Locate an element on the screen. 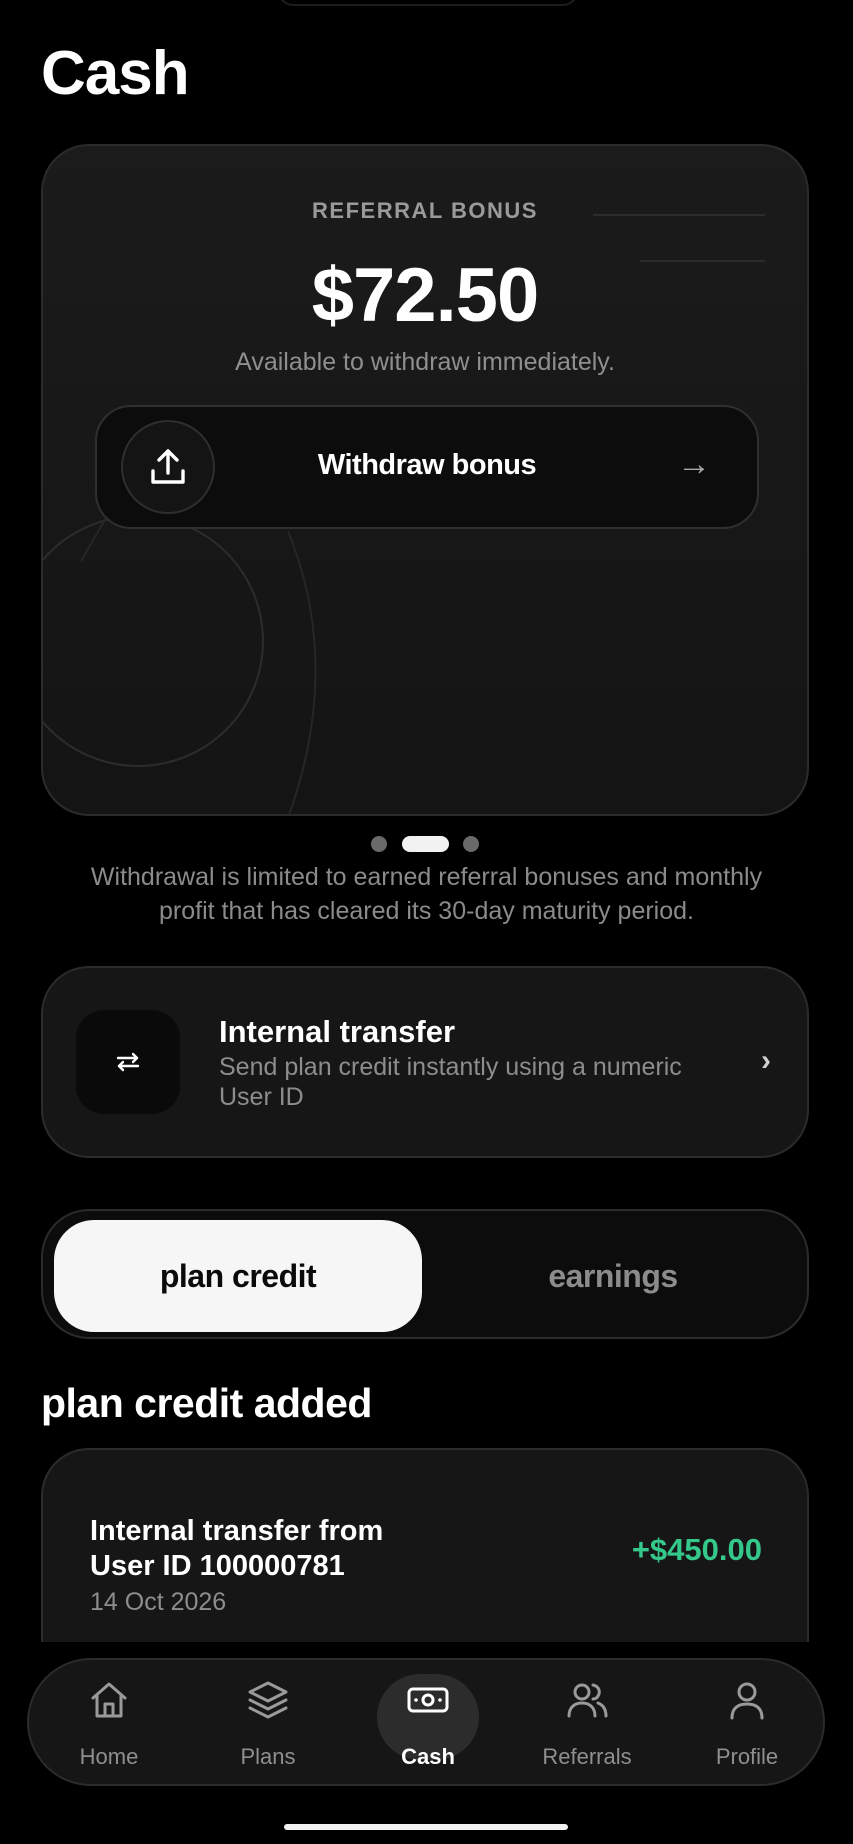 The width and height of the screenshot is (853, 1844). status-bar-notch is located at coordinates (428, 3).